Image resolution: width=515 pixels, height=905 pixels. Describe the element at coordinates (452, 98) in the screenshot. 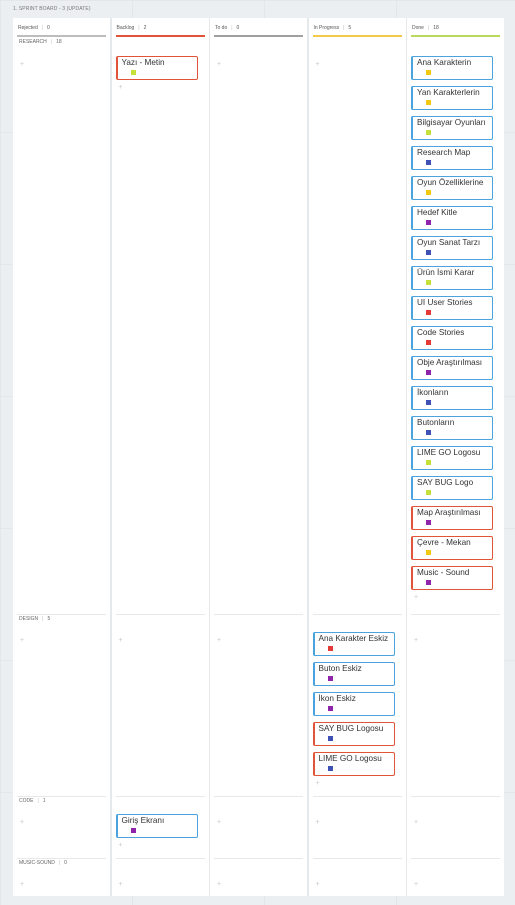

I see `task-card: Yan Karakterlerin` at that location.